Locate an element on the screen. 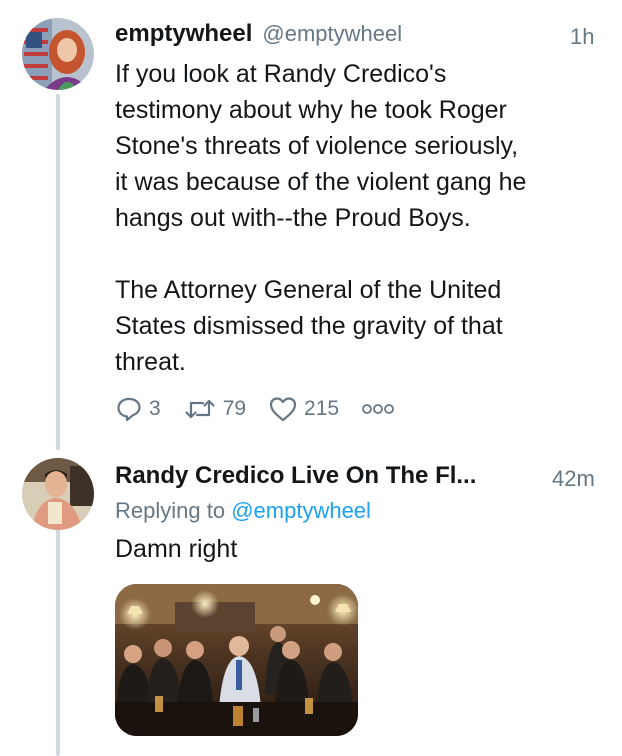 Image resolution: width=622 pixels, height=756 pixels. tweet-header: emptywheel @emptywheel is located at coordinates (258, 34).